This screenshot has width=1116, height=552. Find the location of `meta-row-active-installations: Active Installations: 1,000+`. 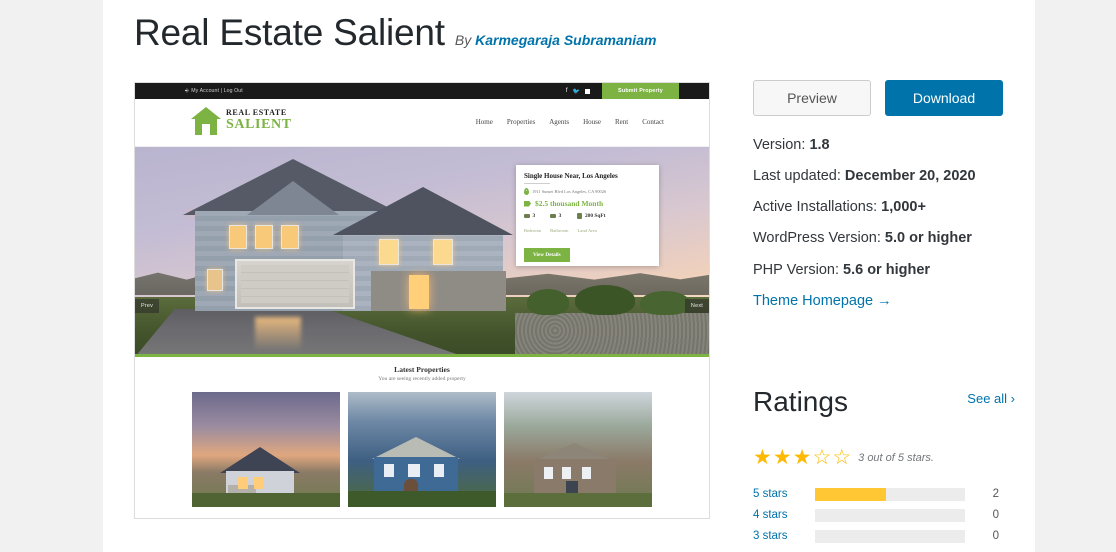

meta-row-active-installations: Active Installations: 1,000+ is located at coordinates (884, 207).